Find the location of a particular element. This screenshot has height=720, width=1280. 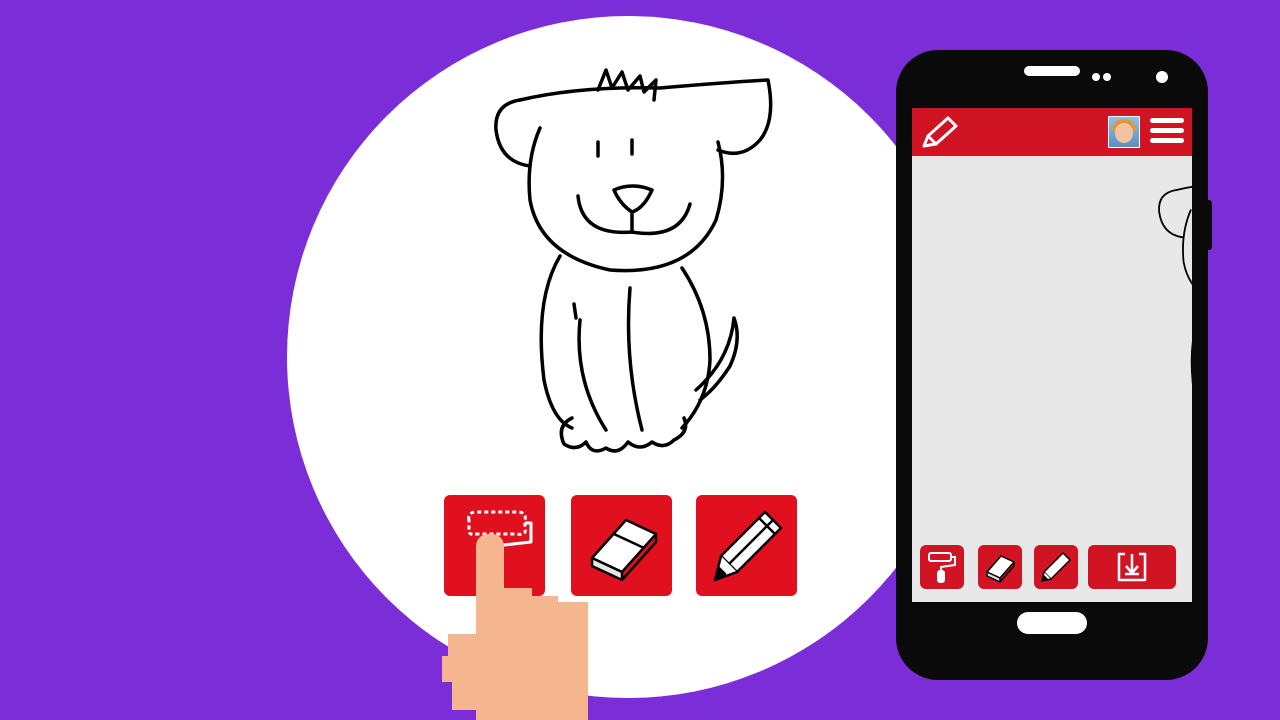

phone-roller-button is located at coordinates (942, 567).